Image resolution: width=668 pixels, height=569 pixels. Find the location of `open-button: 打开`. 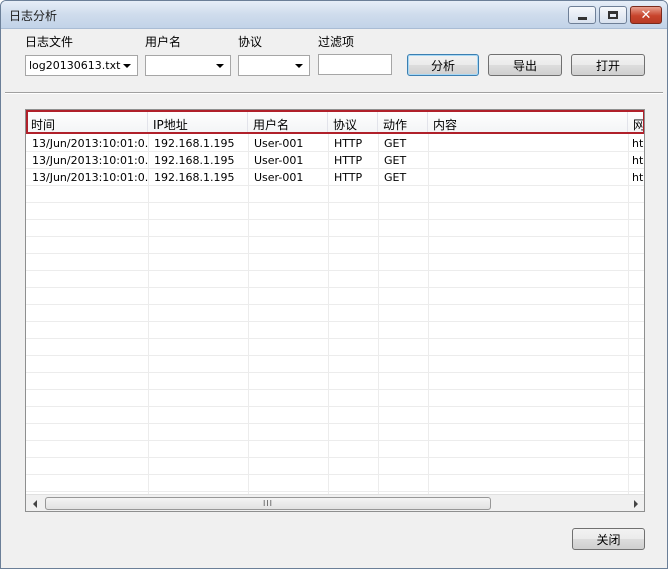

open-button: 打开 is located at coordinates (608, 65).